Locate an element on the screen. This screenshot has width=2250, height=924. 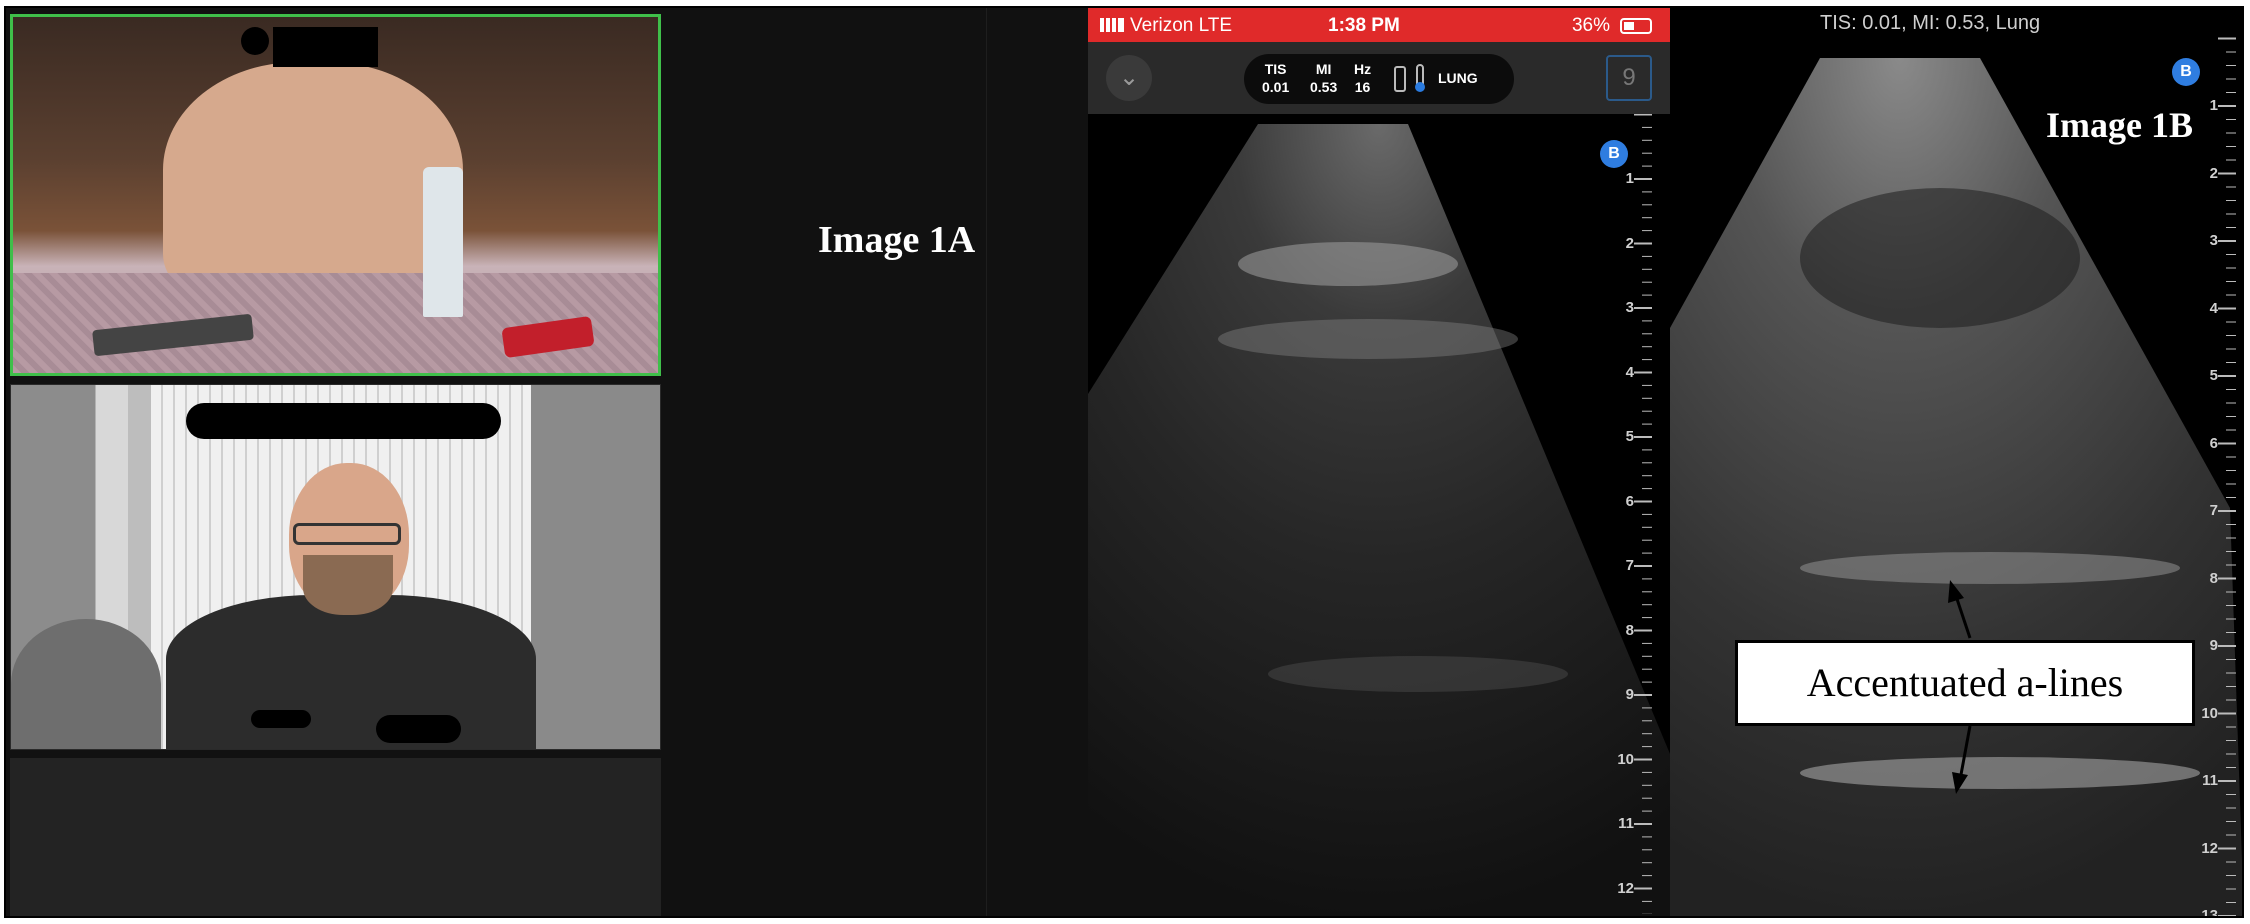
depth-ruler: 1 2 3 4 5 6 7 8 9 10 11 12 is located at coordinates (1638, 514).